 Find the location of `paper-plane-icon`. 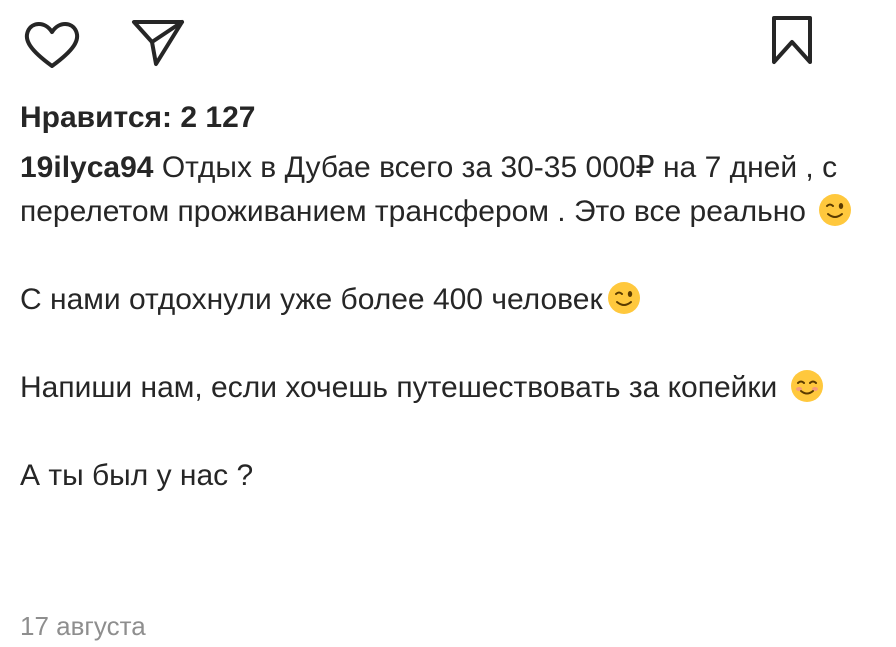

paper-plane-icon is located at coordinates (158, 42).